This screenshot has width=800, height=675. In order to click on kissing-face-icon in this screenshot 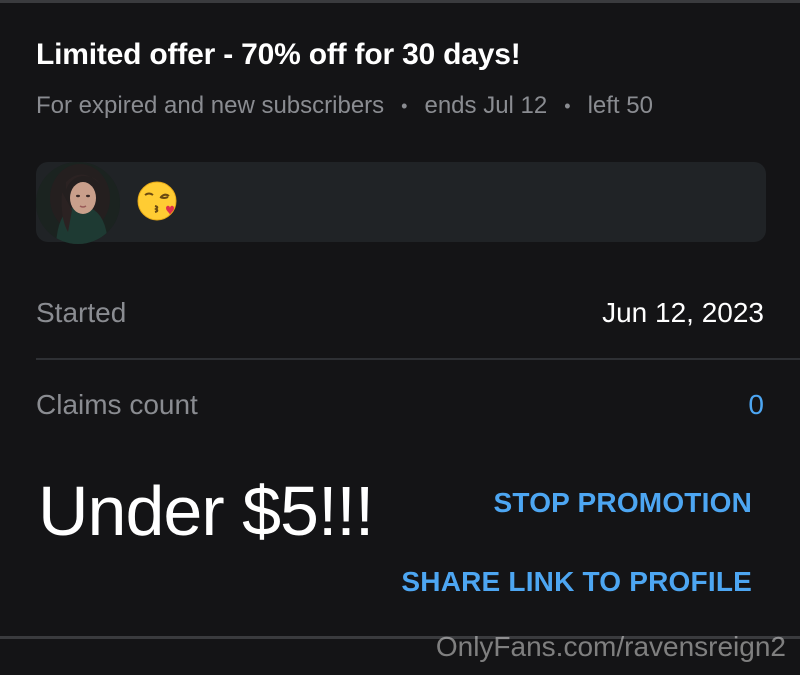, I will do `click(157, 201)`.